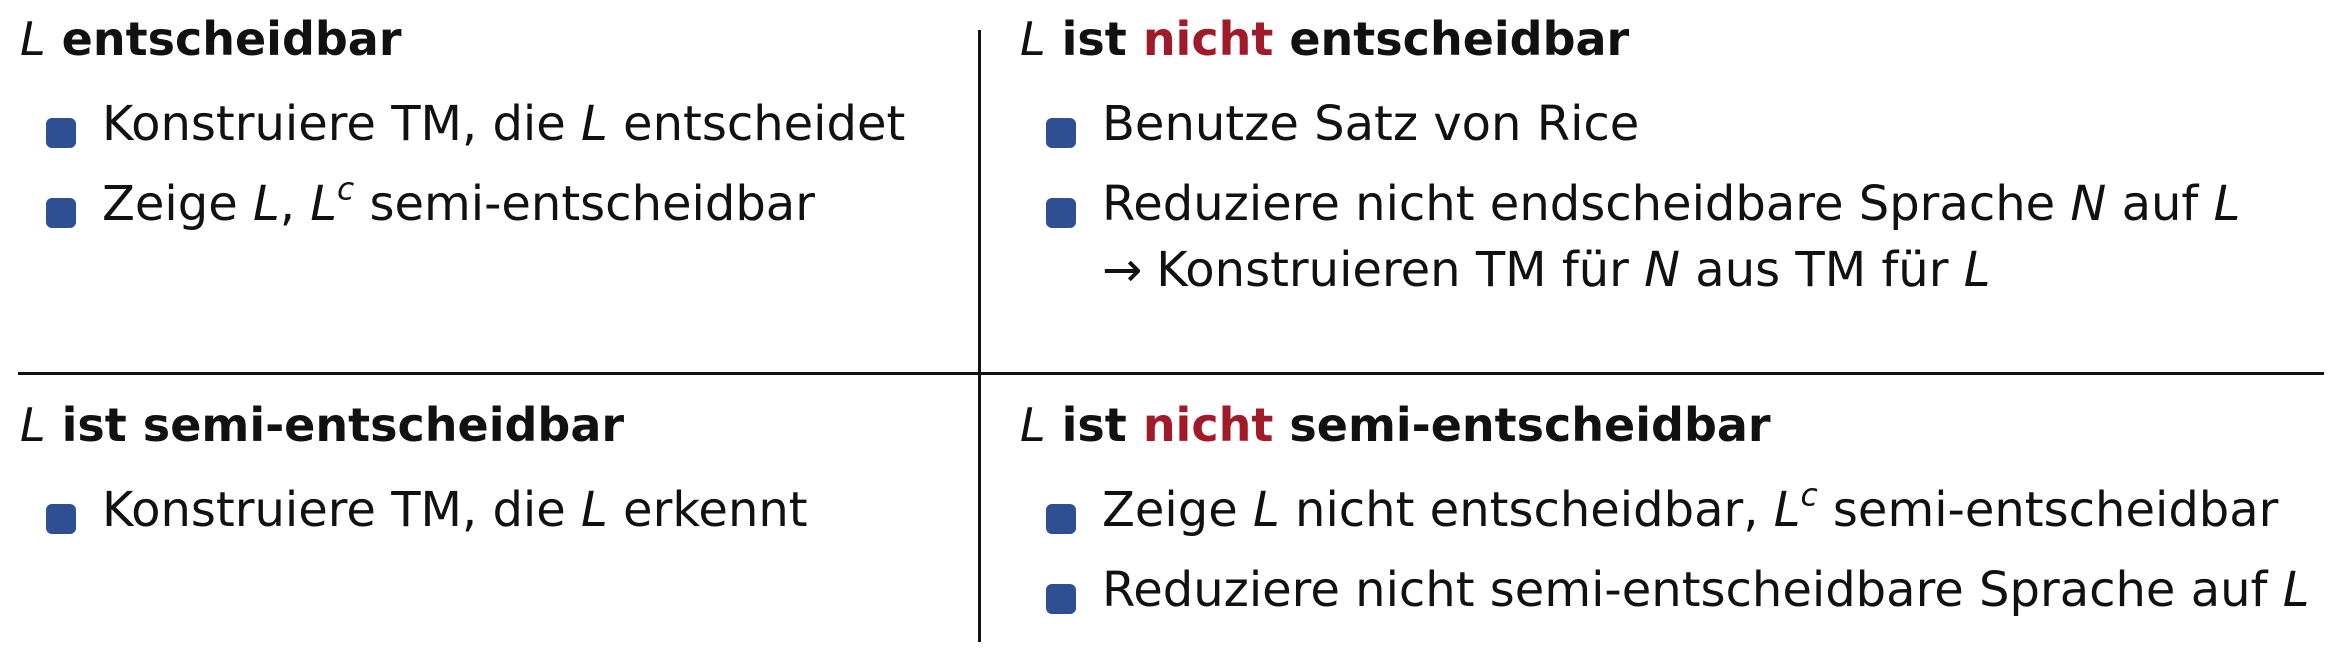  Describe the element at coordinates (707, 510) in the screenshot. I see `item-text: erkennt` at that location.